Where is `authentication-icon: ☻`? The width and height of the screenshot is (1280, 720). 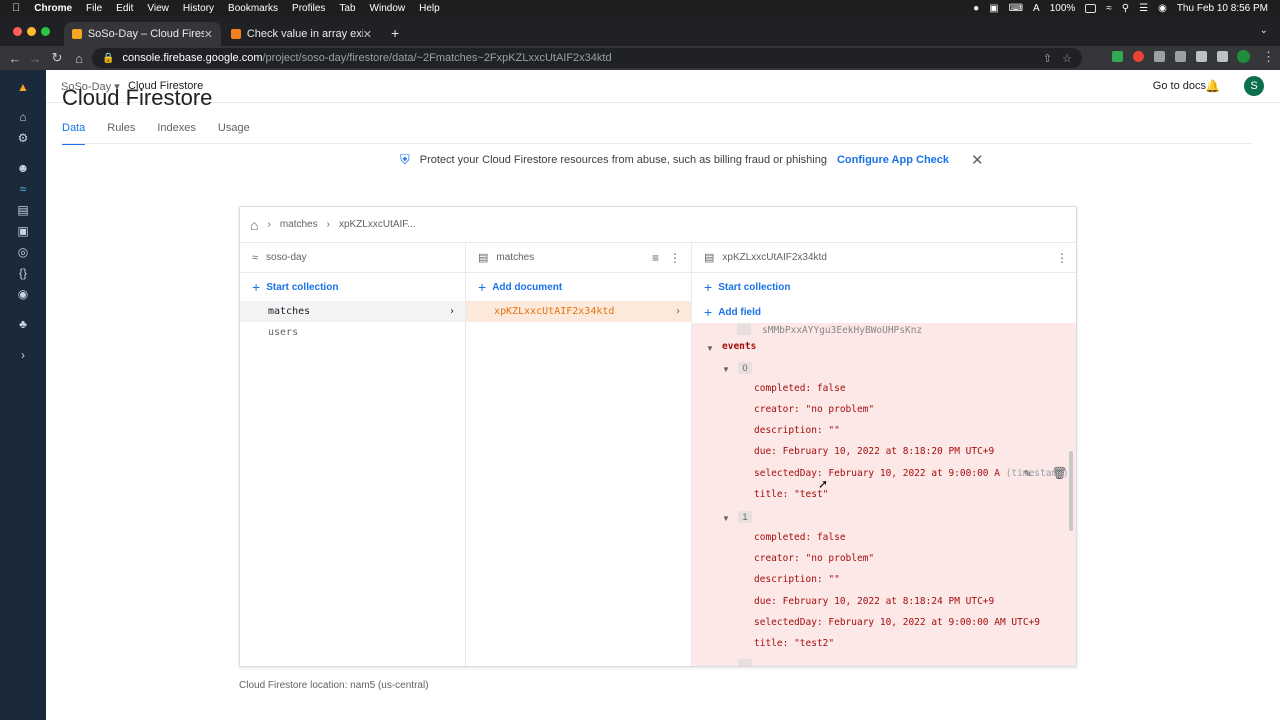
authentication-icon: ☻ is located at coordinates (23, 168).